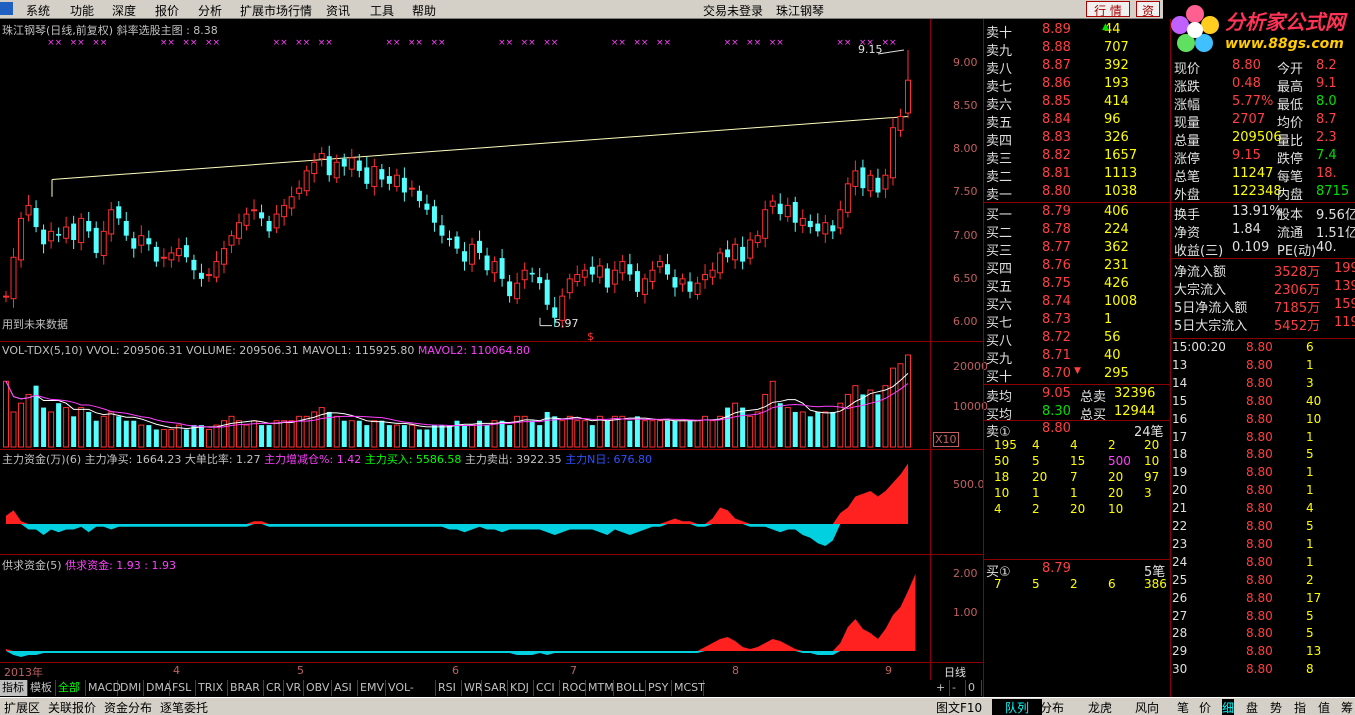 Image resolution: width=1355 pixels, height=715 pixels. What do you see at coordinates (22, 707) in the screenshot?
I see `status-extend: 扩展区` at bounding box center [22, 707].